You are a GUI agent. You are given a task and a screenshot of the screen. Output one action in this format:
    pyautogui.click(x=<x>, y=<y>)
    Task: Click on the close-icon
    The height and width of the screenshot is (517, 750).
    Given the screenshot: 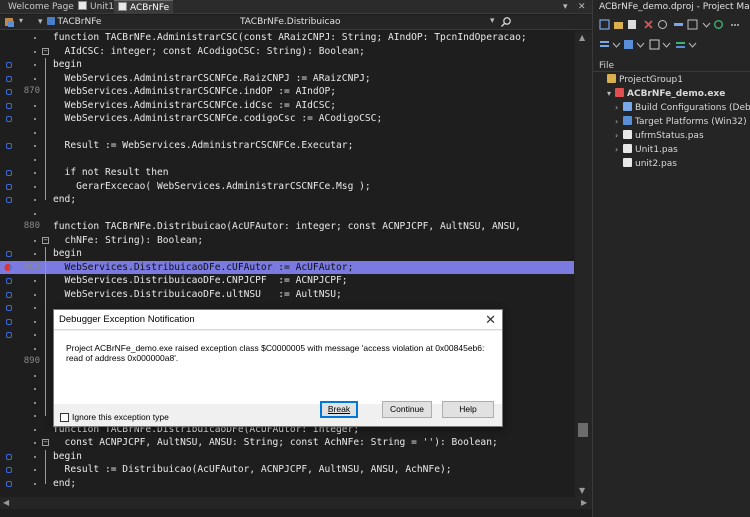 What is the action you would take?
    pyautogui.click(x=648, y=24)
    